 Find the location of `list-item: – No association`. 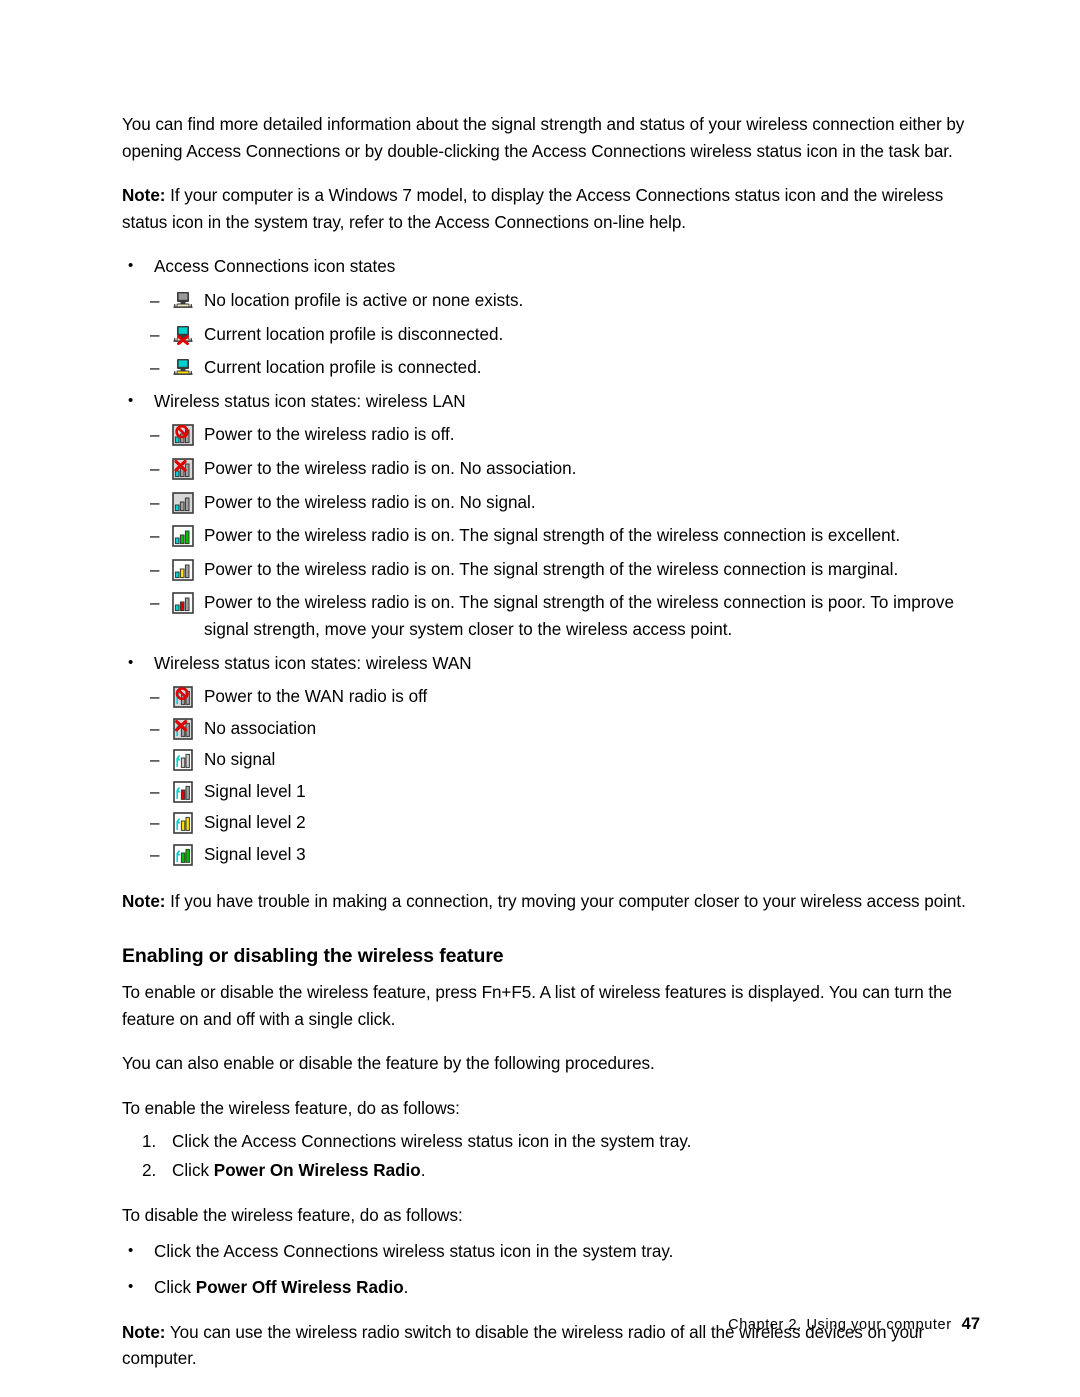

list-item: – No association is located at coordinates (565, 729).